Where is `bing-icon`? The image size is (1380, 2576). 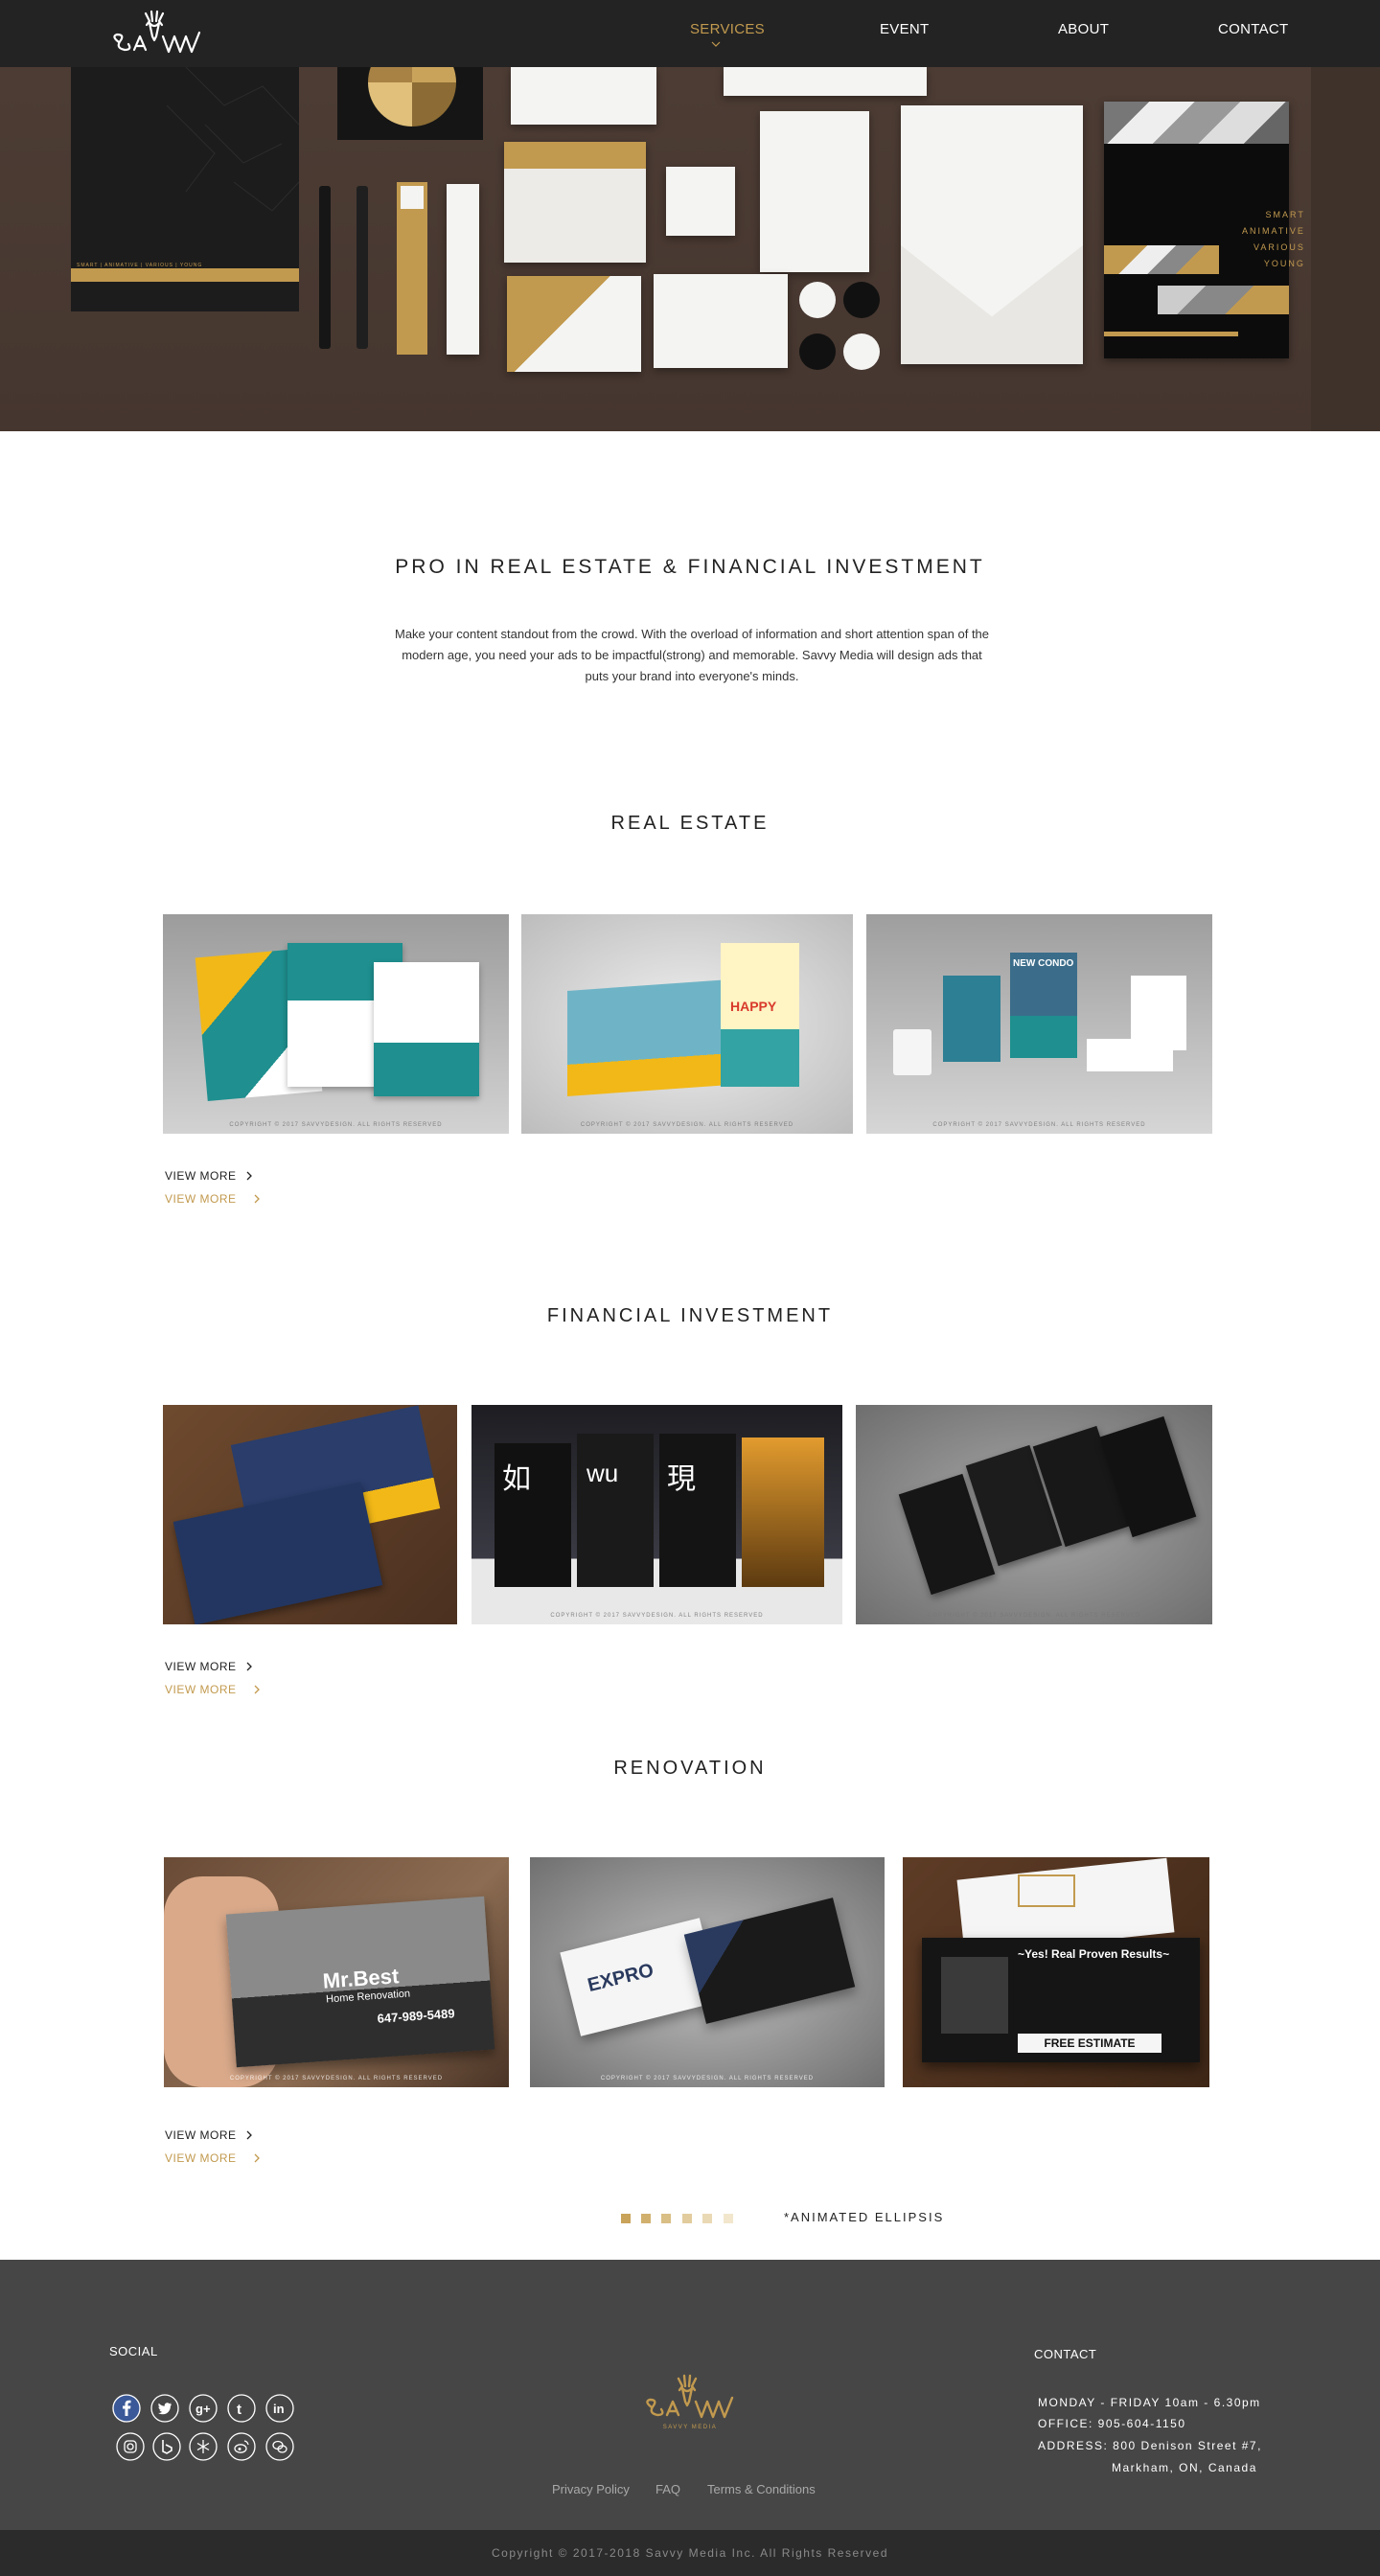
bing-icon is located at coordinates (166, 2446).